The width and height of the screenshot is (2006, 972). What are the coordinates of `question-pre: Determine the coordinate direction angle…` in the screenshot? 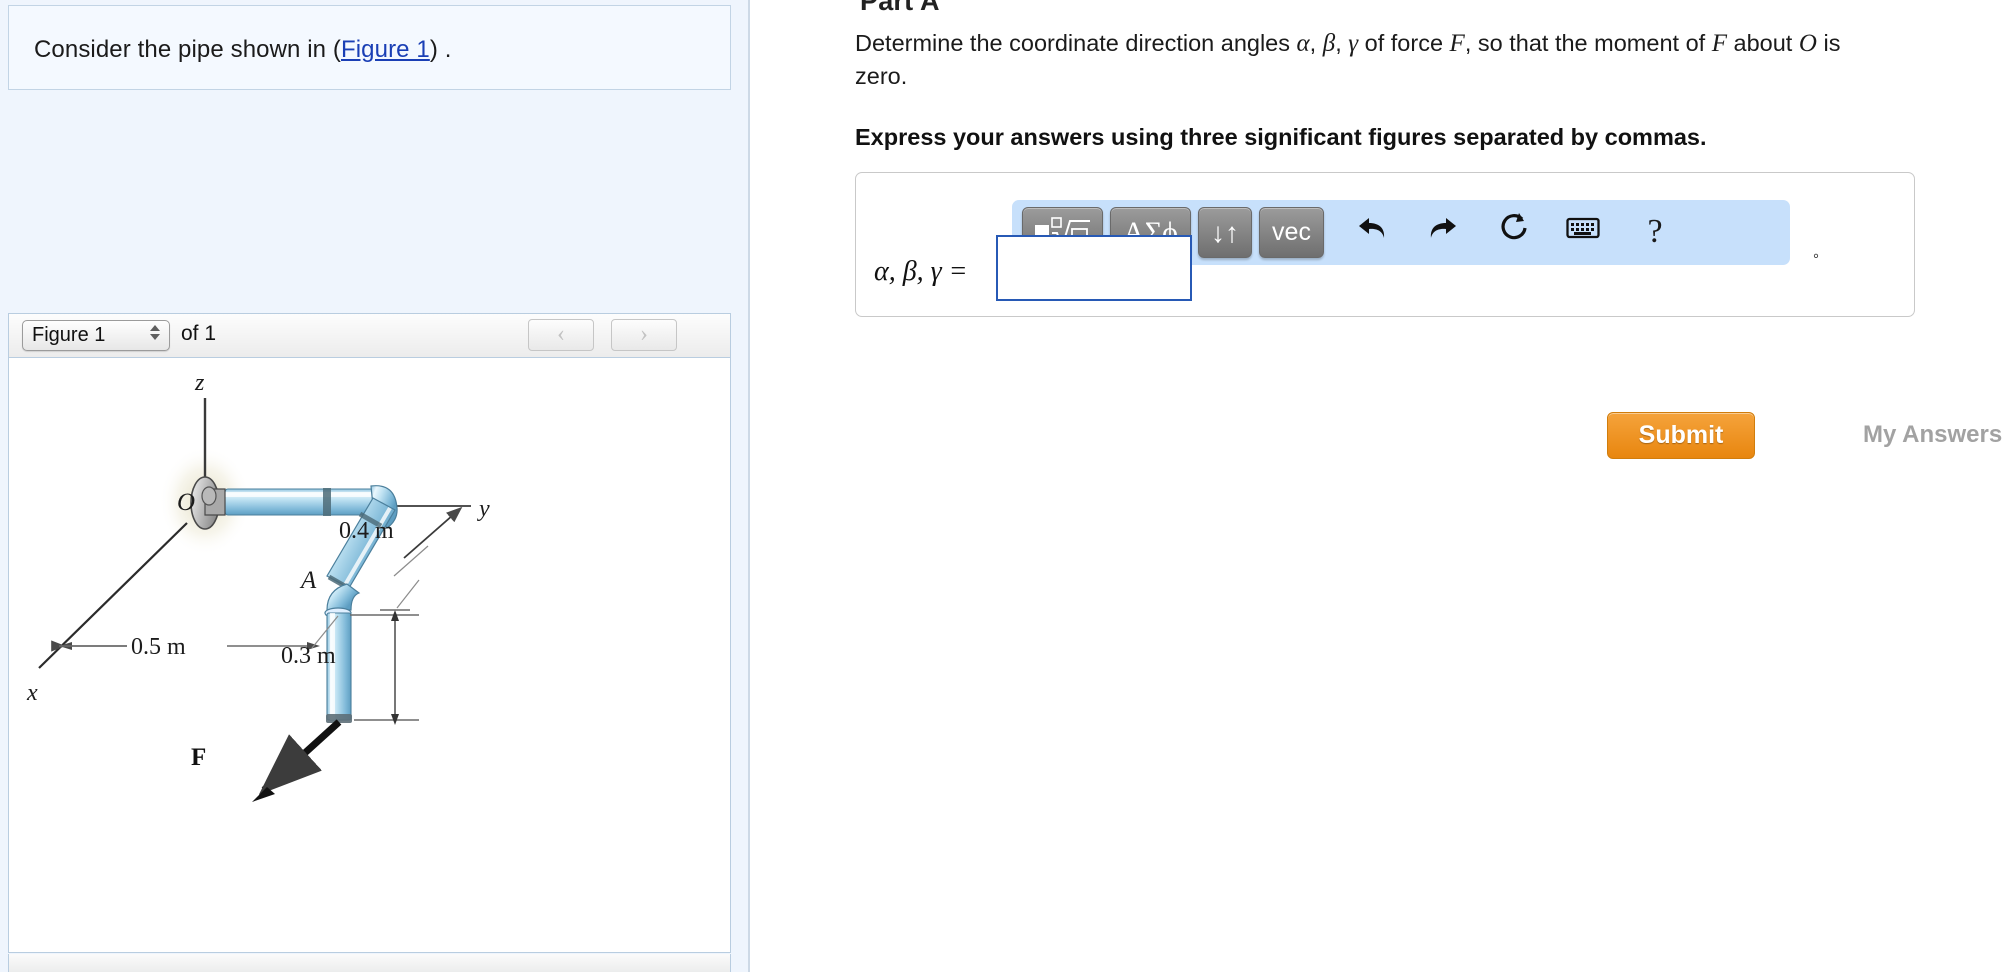 It's located at (1076, 43).